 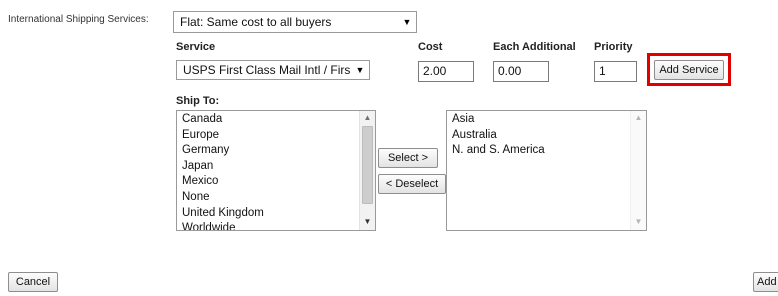 What do you see at coordinates (276, 120) in the screenshot?
I see `available-location-item: Canada` at bounding box center [276, 120].